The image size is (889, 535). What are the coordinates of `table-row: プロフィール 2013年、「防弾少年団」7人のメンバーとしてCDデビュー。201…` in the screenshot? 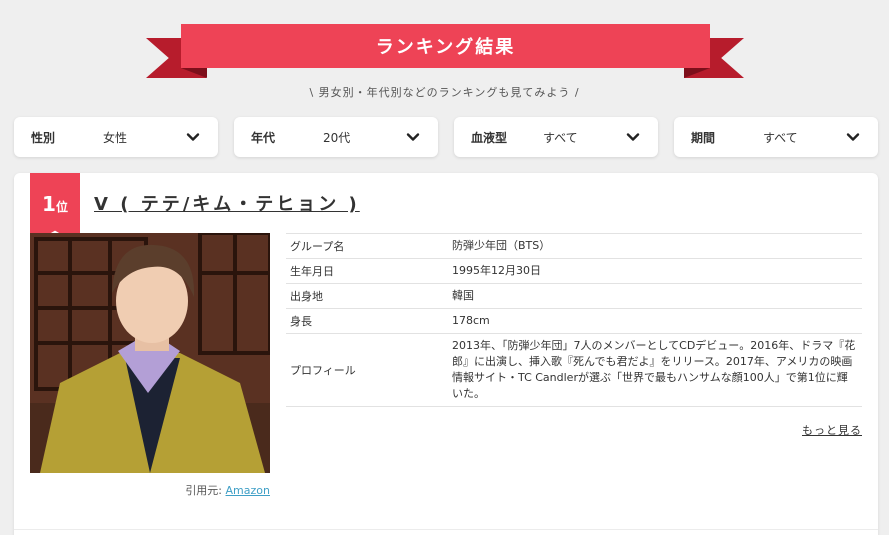 It's located at (574, 370).